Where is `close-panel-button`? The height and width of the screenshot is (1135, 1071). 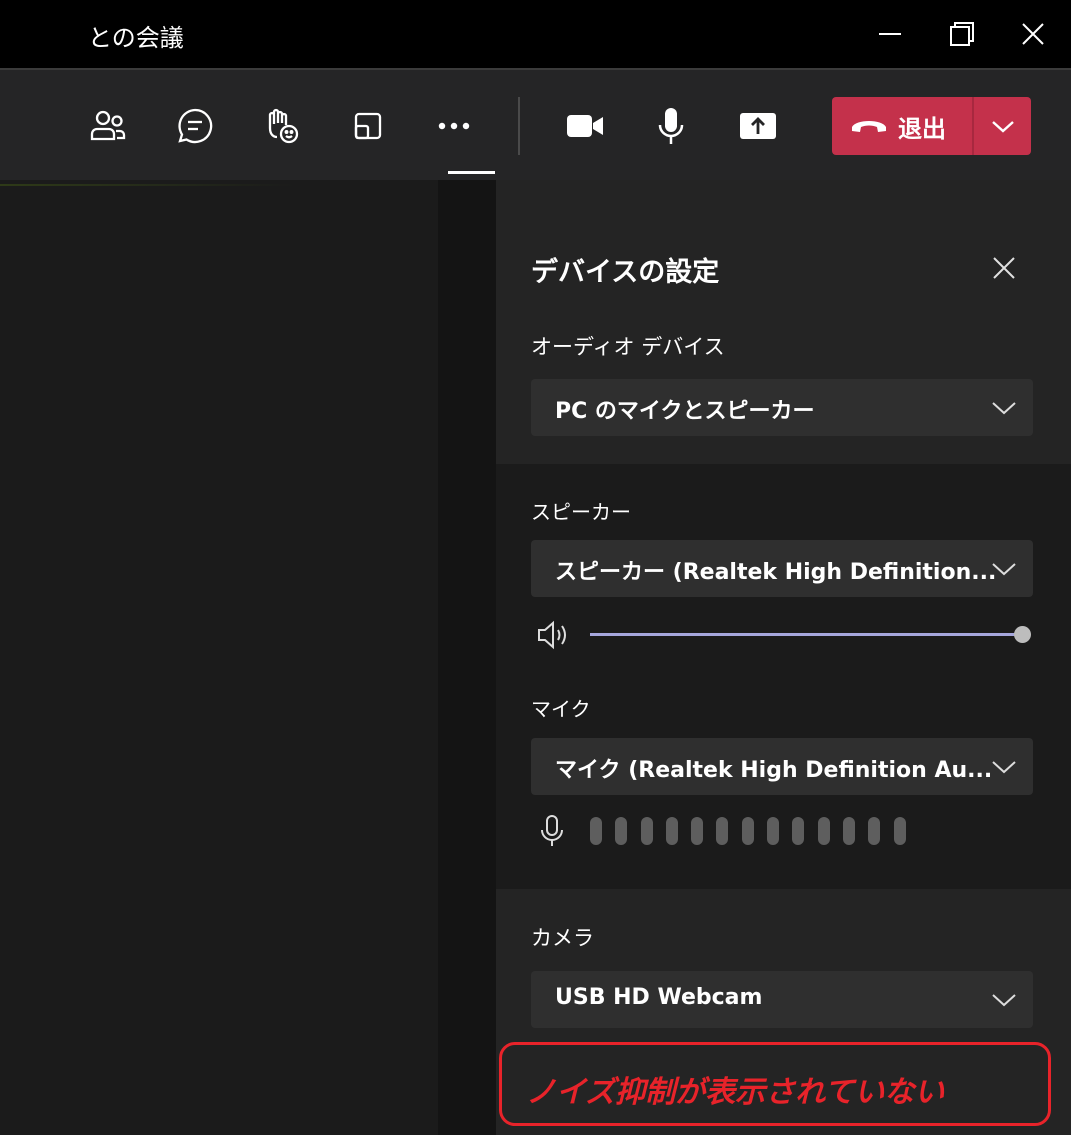
close-panel-button is located at coordinates (1004, 268).